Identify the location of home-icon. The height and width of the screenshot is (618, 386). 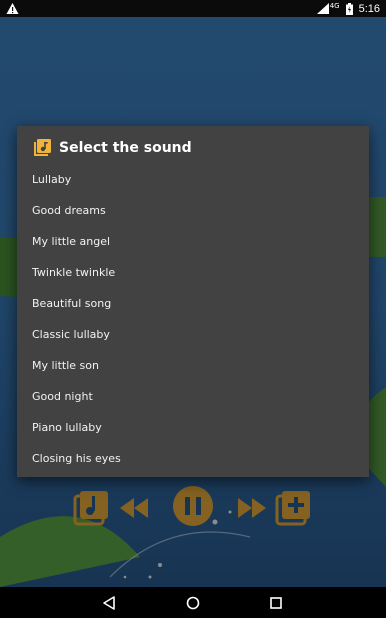
(193, 603).